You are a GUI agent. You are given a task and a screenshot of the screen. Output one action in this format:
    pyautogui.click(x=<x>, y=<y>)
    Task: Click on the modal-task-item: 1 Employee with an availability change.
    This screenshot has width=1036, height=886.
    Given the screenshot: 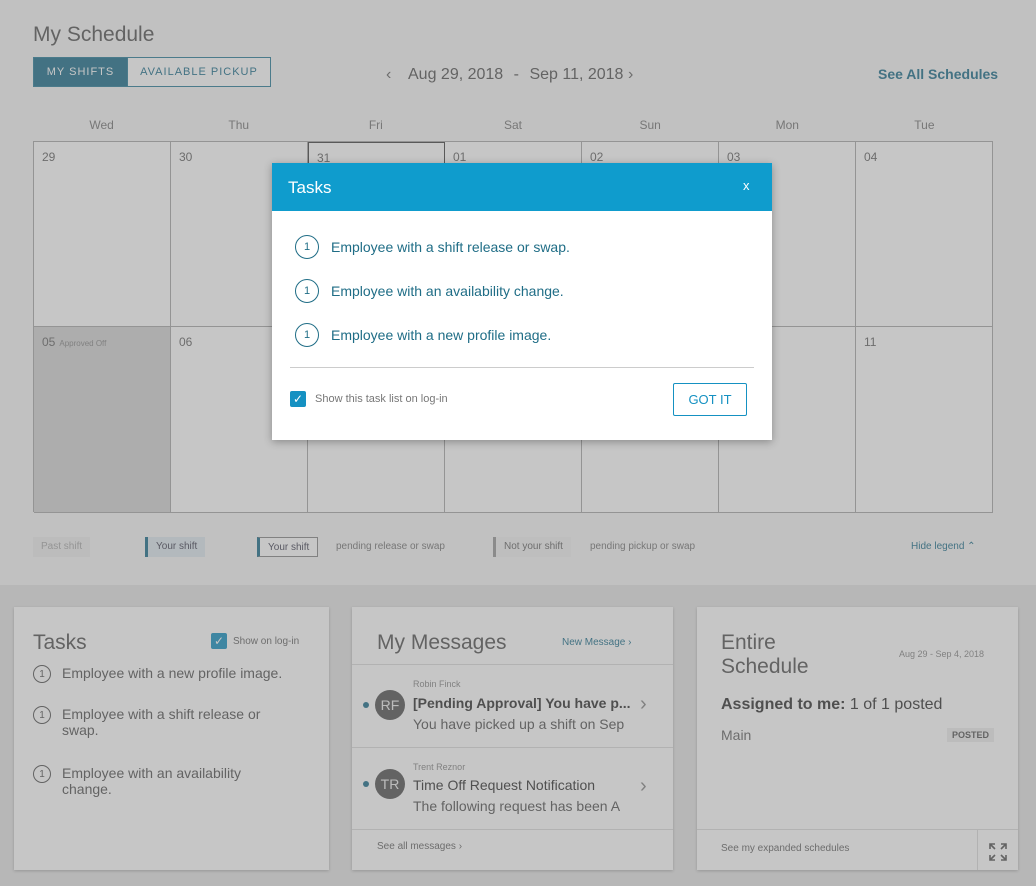 What is the action you would take?
    pyautogui.click(x=429, y=291)
    